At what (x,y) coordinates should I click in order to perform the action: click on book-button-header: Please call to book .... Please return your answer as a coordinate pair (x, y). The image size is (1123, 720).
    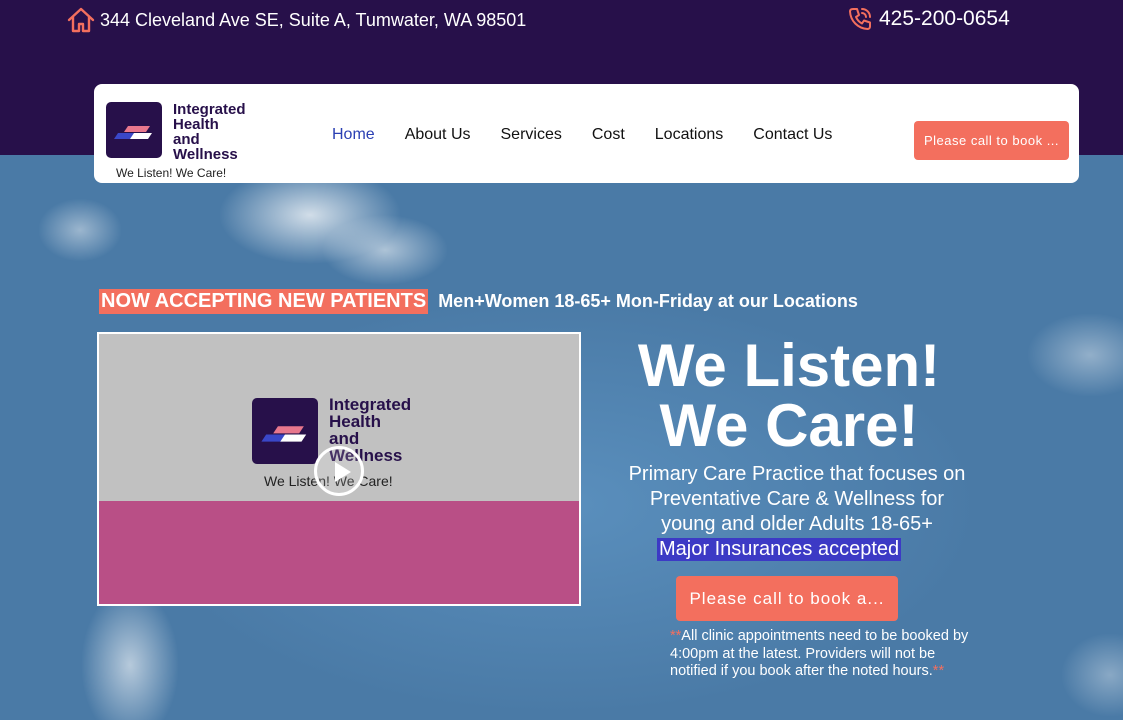
    Looking at the image, I should click on (991, 140).